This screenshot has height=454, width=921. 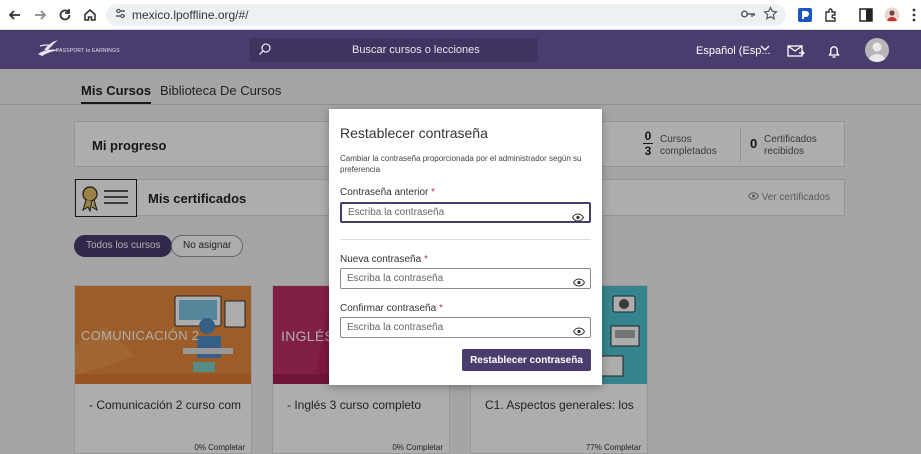 What do you see at coordinates (765, 49) in the screenshot?
I see `chevron-down-icon` at bounding box center [765, 49].